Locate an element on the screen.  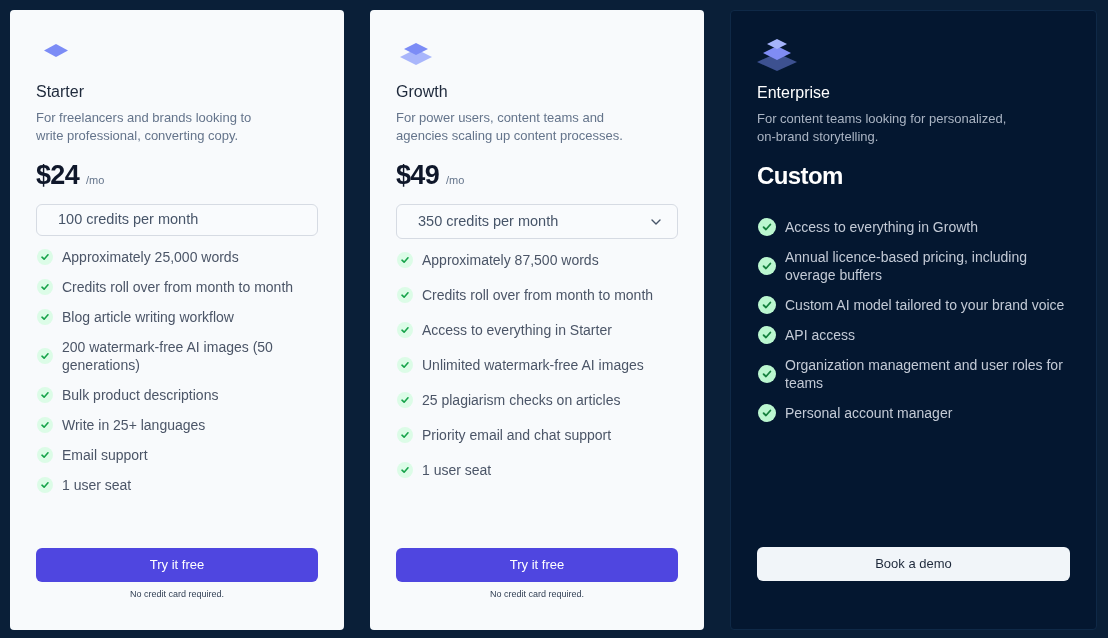
credits-dropdown: 350 credits per month is located at coordinates (537, 221).